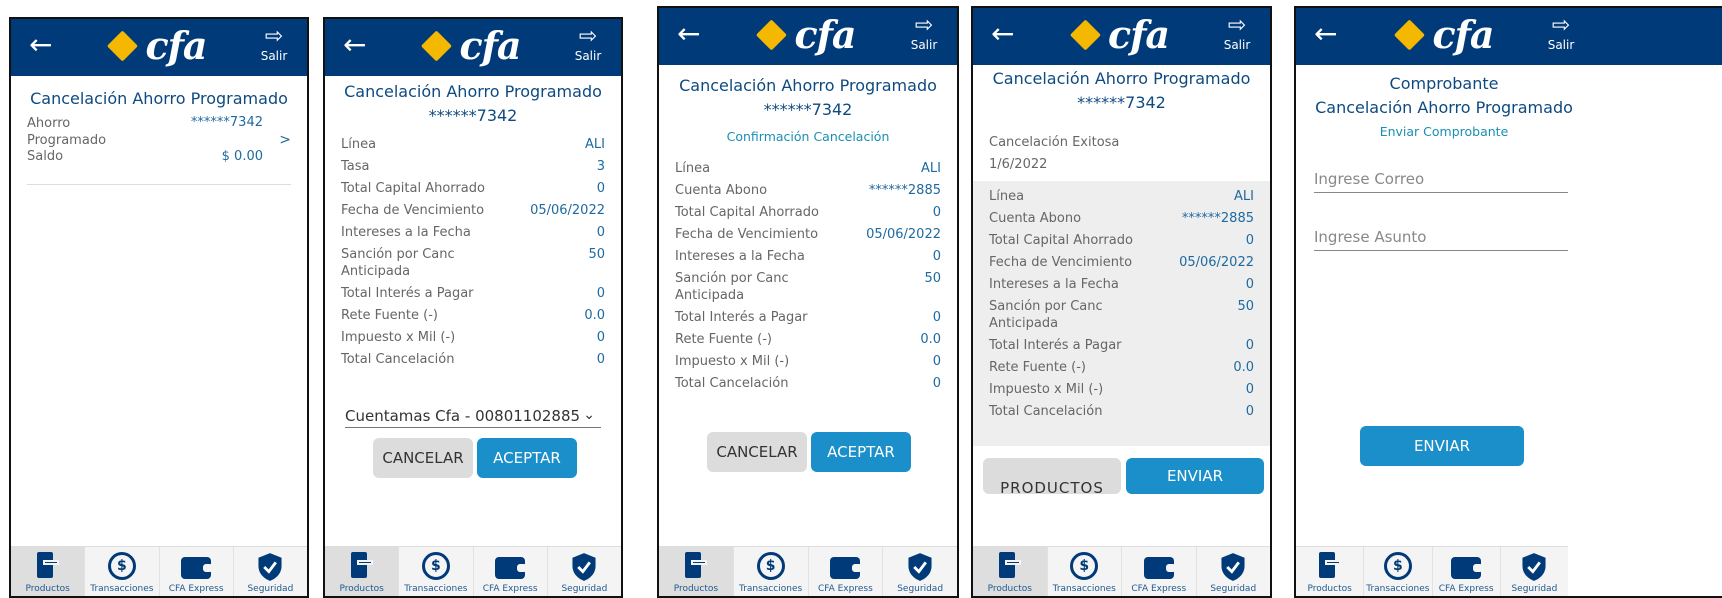 Image resolution: width=1722 pixels, height=598 pixels. Describe the element at coordinates (1441, 180) in the screenshot. I see `email-field: Ingrese Correo` at that location.